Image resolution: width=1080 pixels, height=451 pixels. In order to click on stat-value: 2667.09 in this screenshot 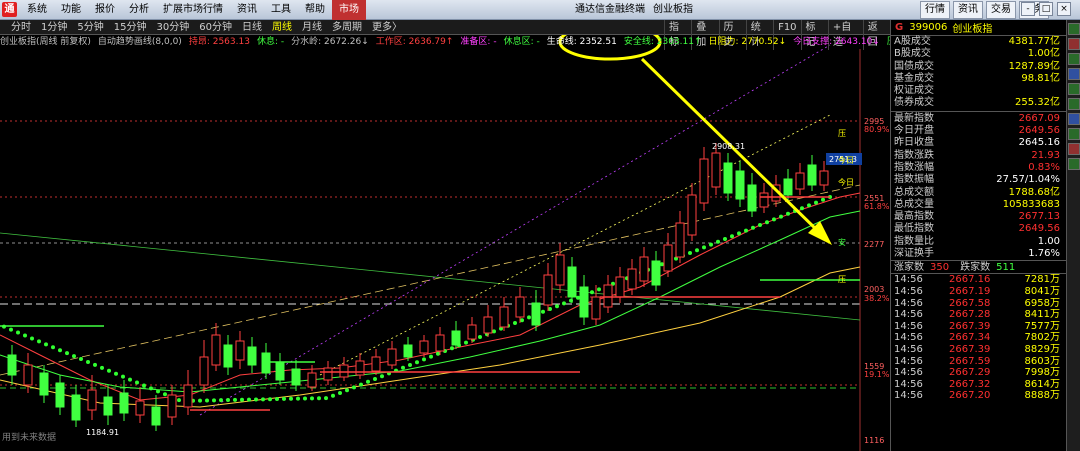, I will do `click(1039, 118)`.